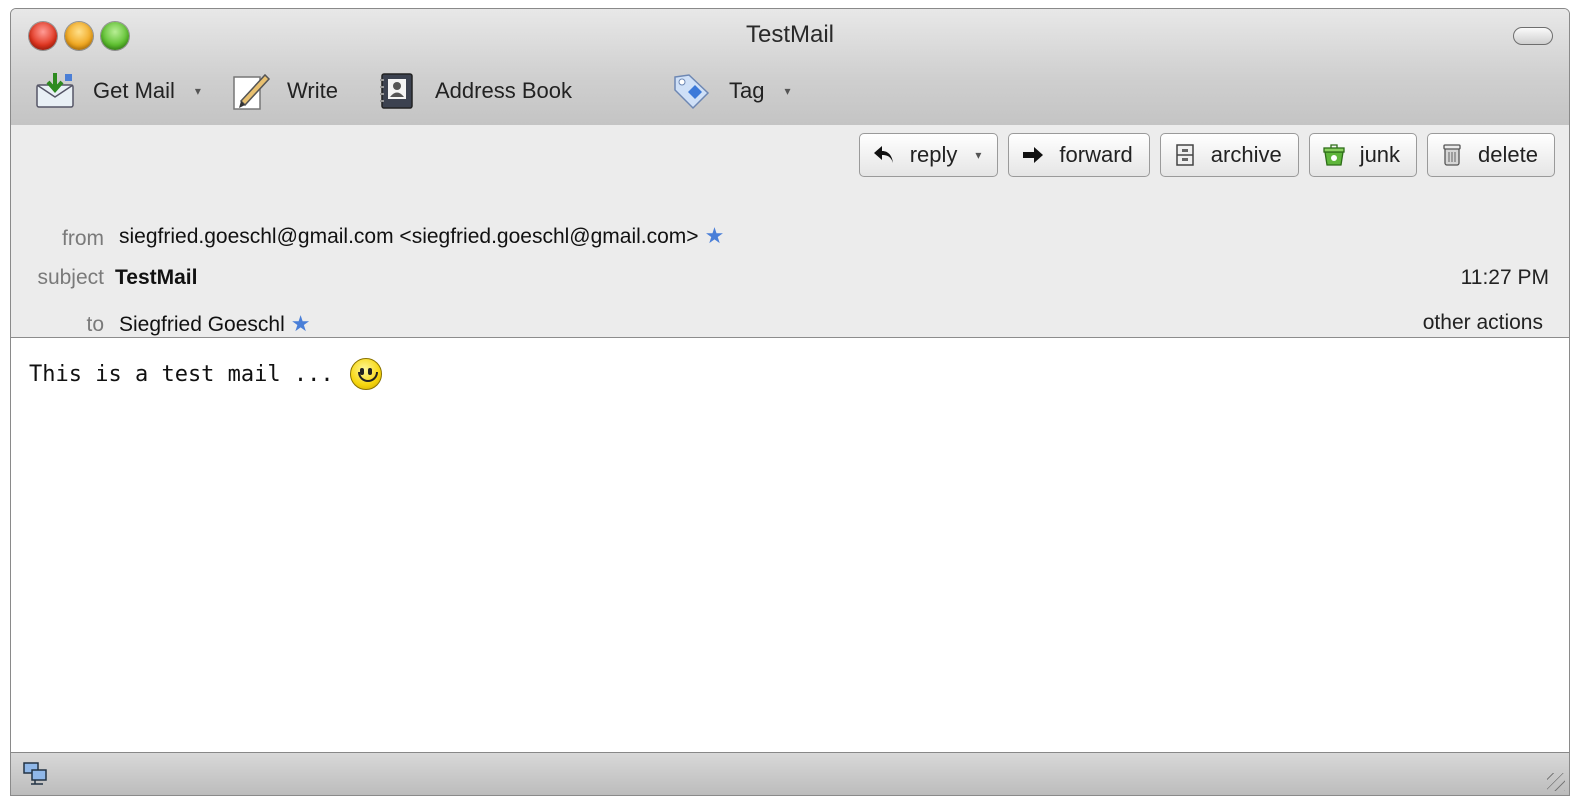  Describe the element at coordinates (83, 238) in the screenshot. I see `from-label: from` at that location.